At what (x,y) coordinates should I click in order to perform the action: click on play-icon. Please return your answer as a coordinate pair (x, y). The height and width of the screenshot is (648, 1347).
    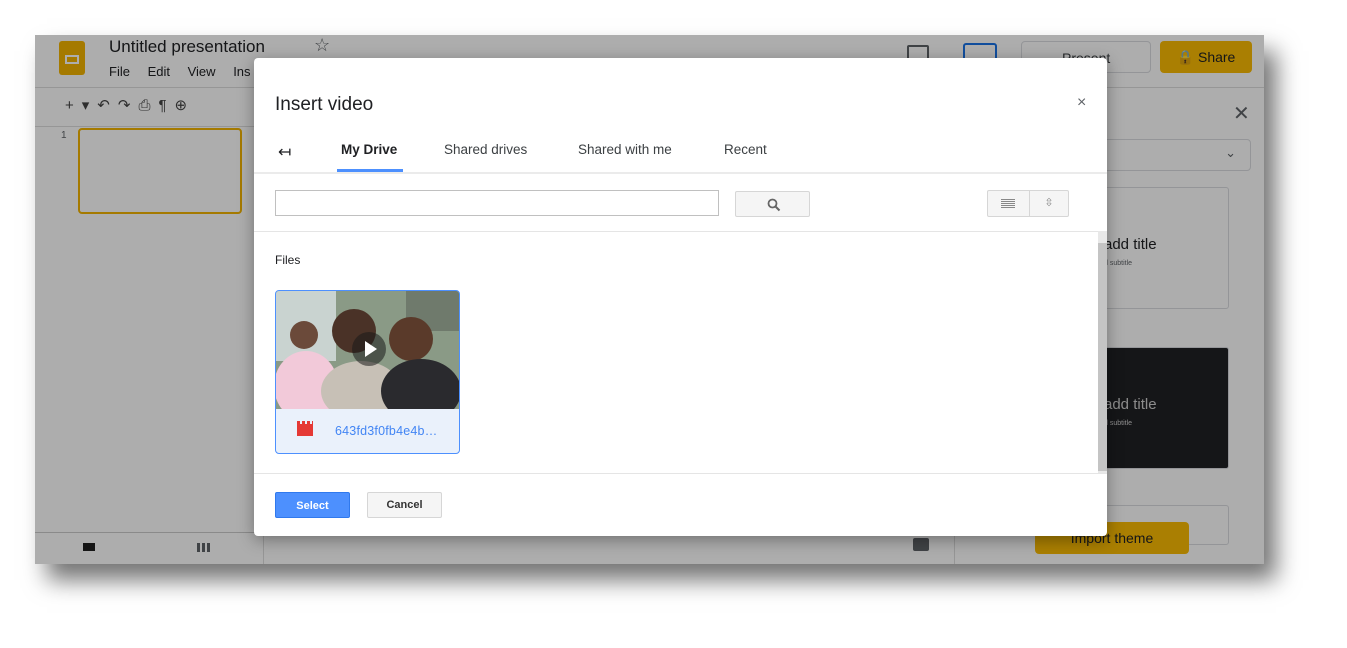
    Looking at the image, I should click on (369, 349).